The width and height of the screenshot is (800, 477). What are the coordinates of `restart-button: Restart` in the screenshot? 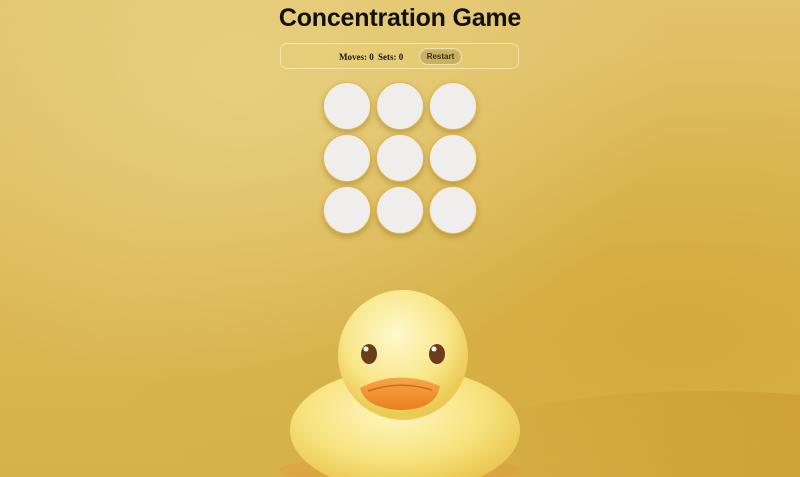 It's located at (440, 56).